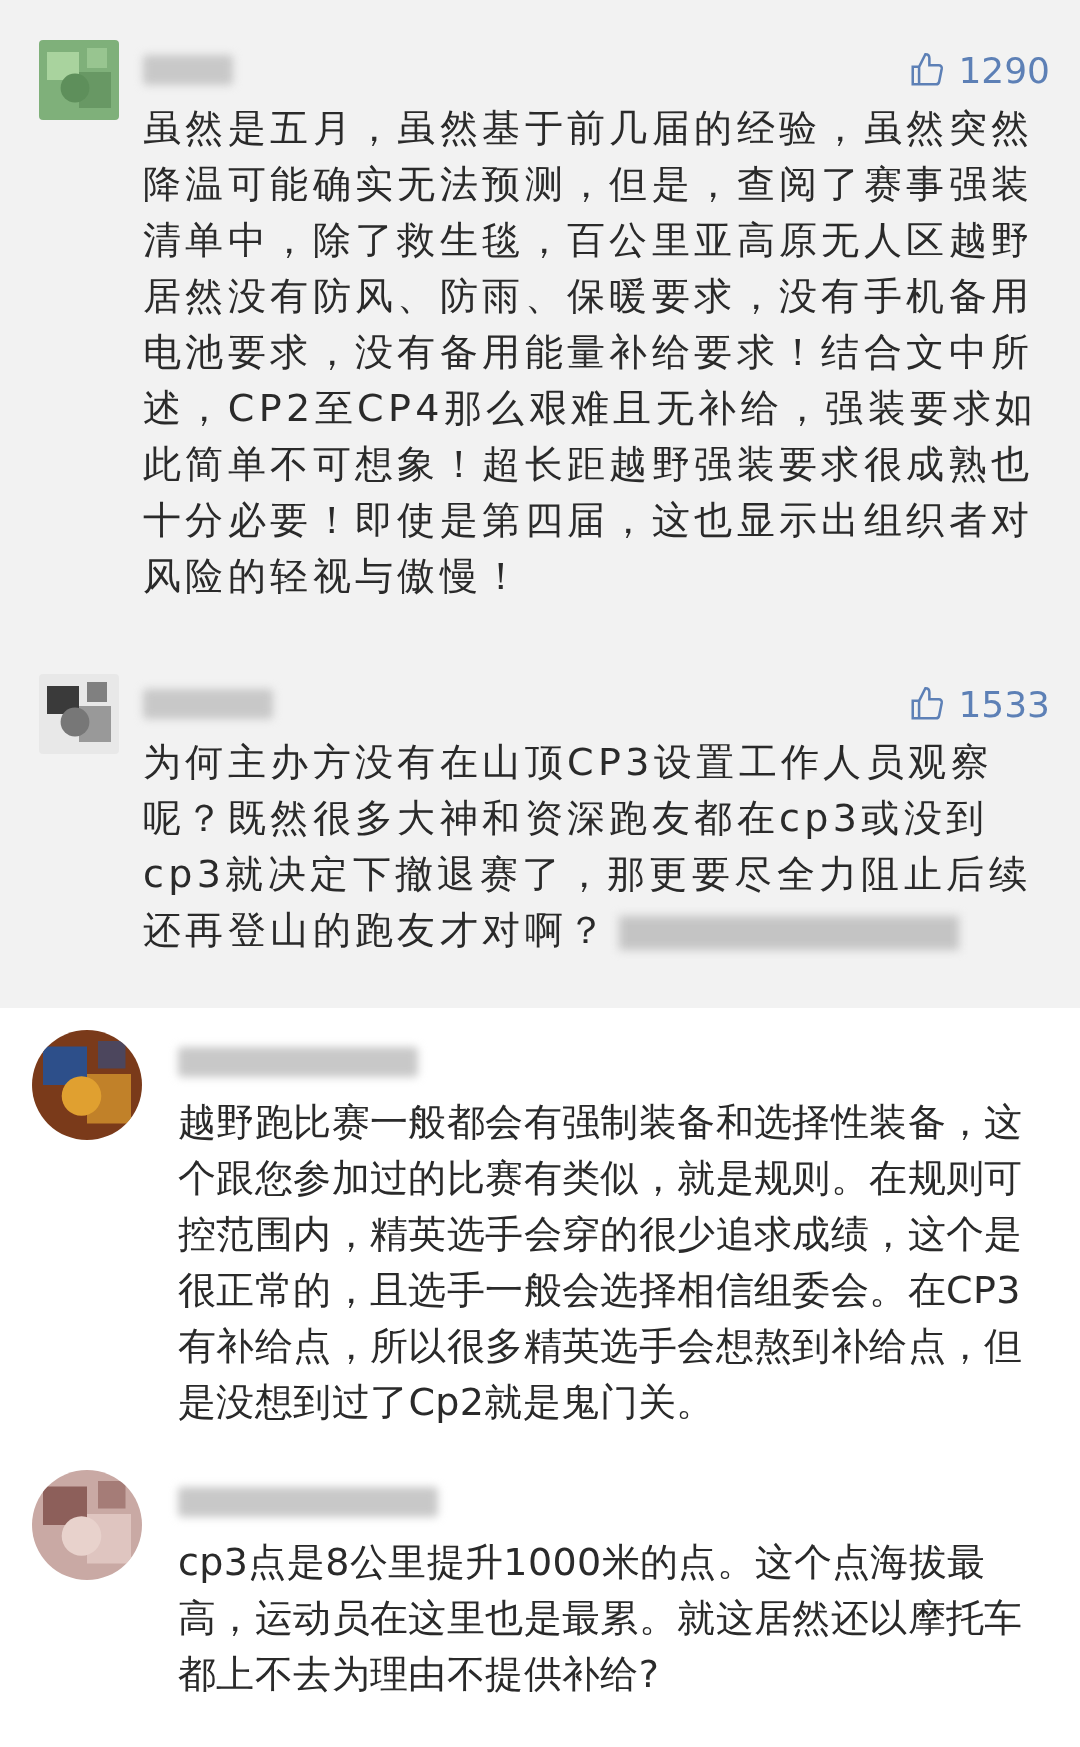 This screenshot has width=1080, height=1747. I want to click on like-count: 1290, so click(1004, 70).